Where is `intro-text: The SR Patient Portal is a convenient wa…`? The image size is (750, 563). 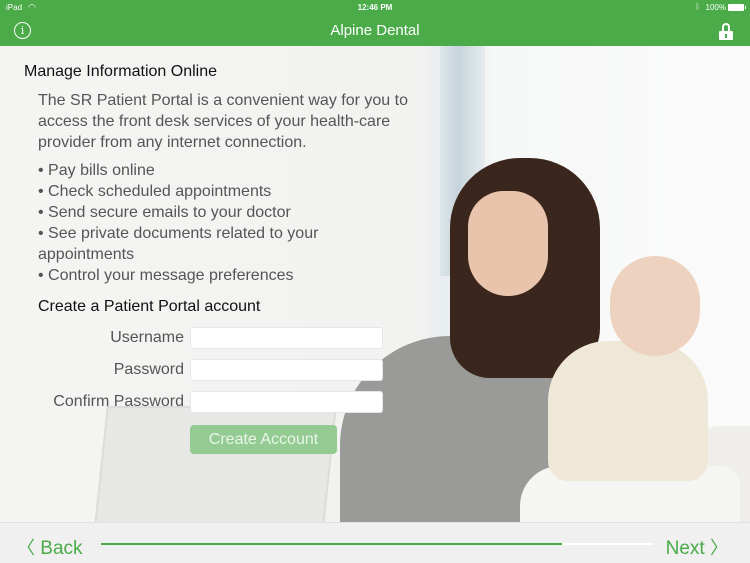
intro-text: The SR Patient Portal is a convenient wa… is located at coordinates (223, 121).